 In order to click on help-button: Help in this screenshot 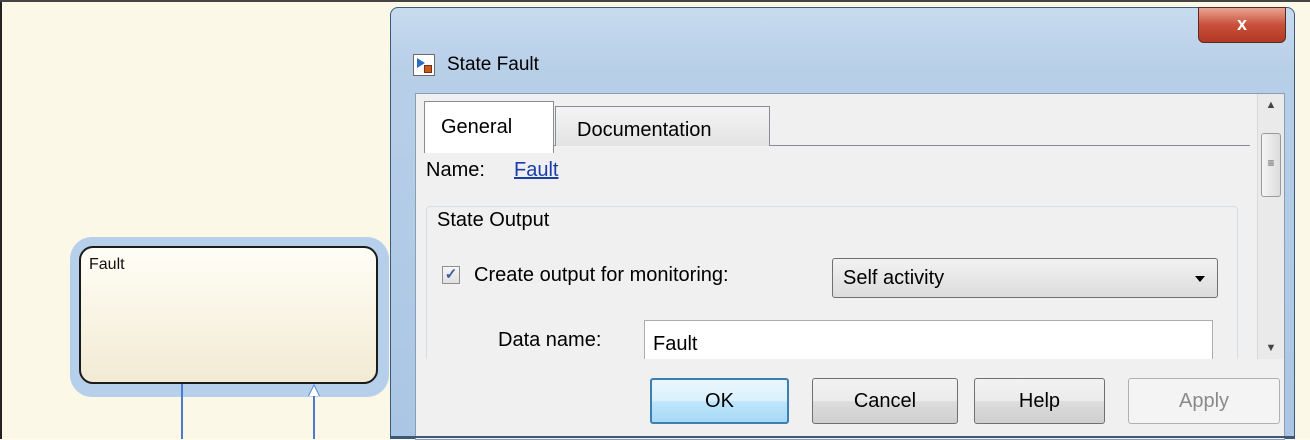, I will do `click(1039, 401)`.